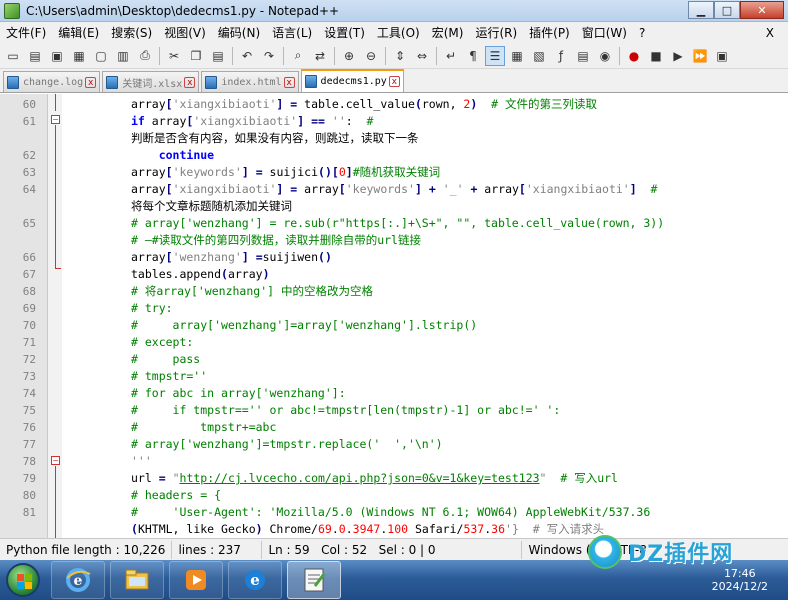 This screenshot has height=600, width=788. Describe the element at coordinates (145, 56) in the screenshot. I see `print-icon: ⎙` at that location.